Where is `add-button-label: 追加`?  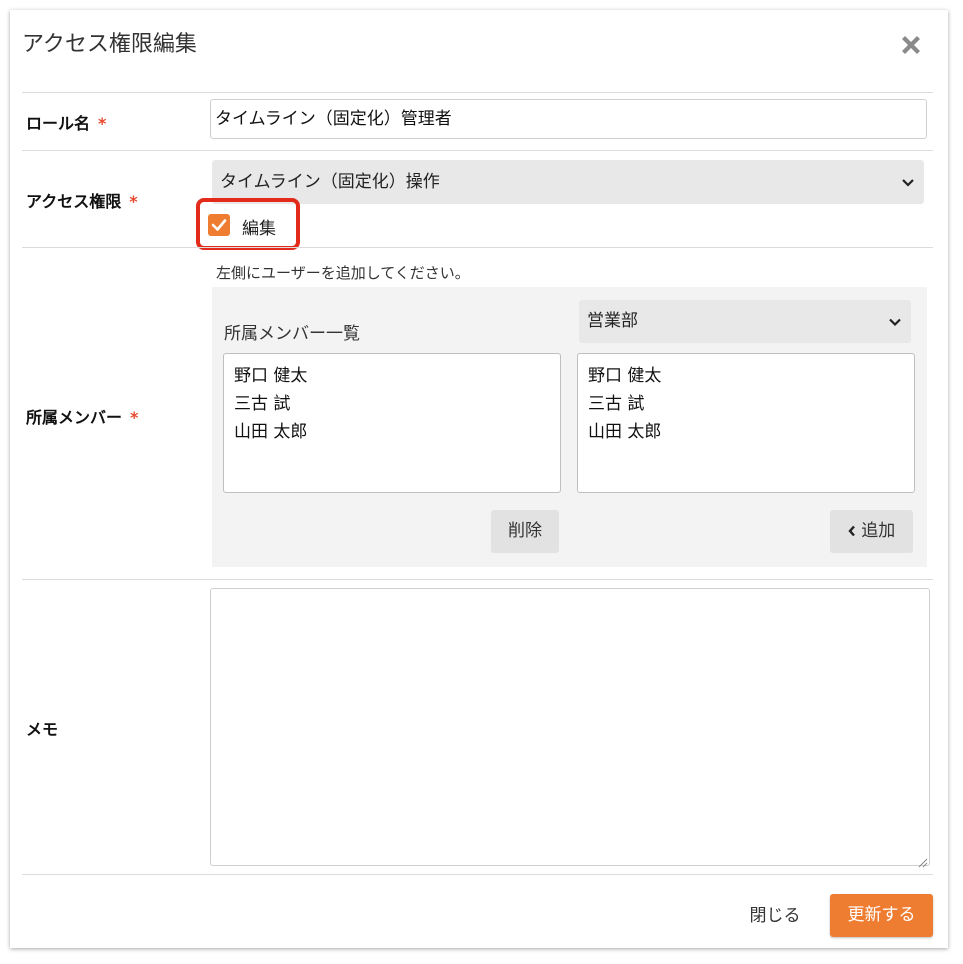 add-button-label: 追加 is located at coordinates (878, 531).